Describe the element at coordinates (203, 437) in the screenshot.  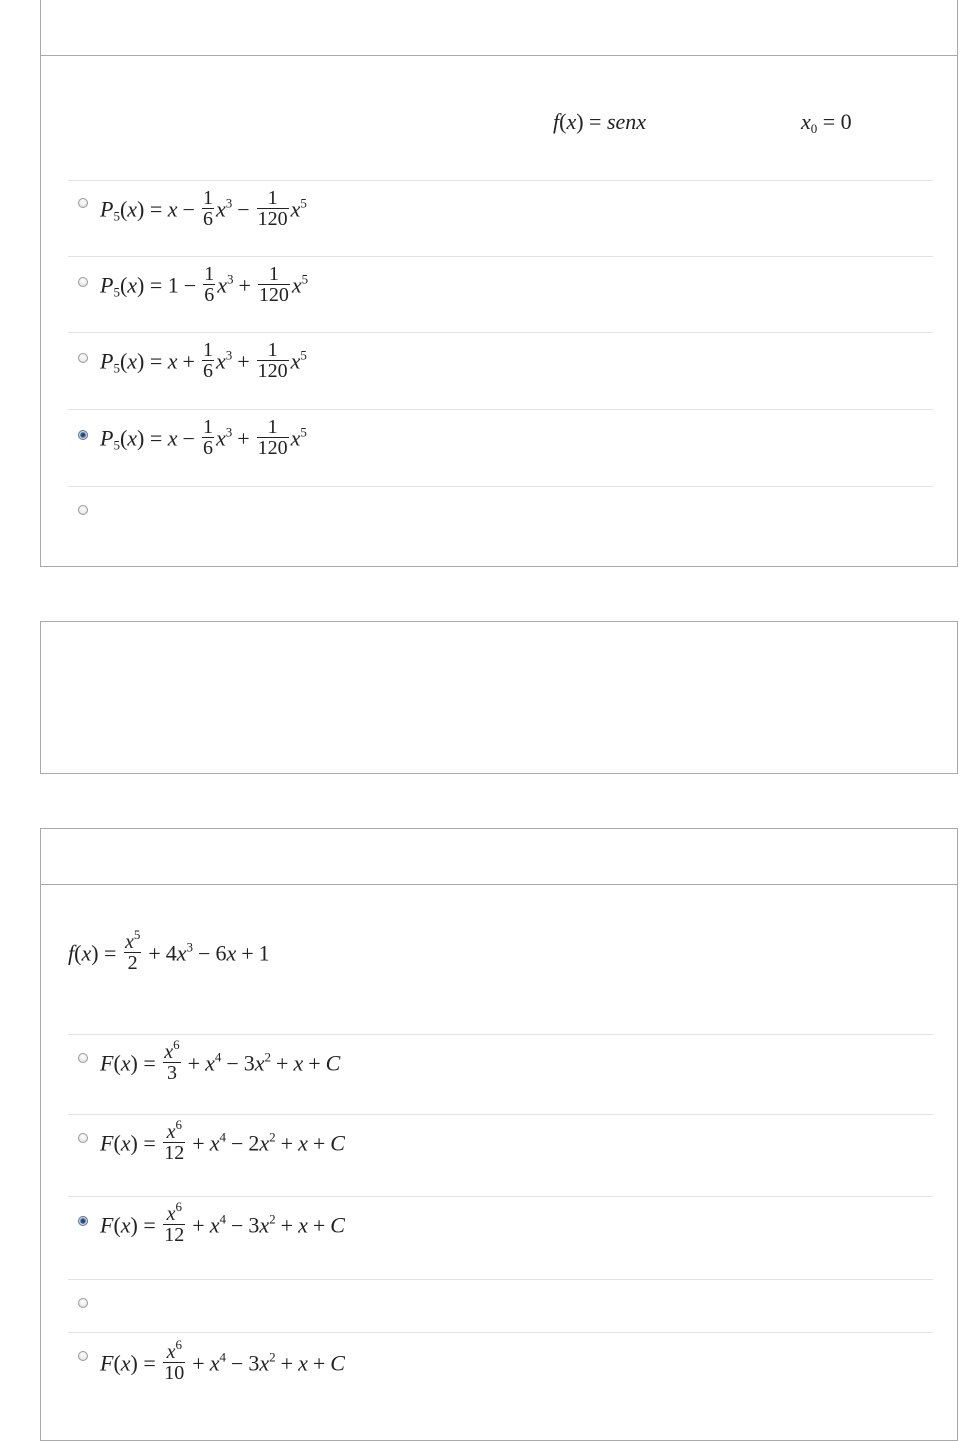
I see `option-formula: P5(x) = x −1 6 x3 +1 120 x5` at that location.